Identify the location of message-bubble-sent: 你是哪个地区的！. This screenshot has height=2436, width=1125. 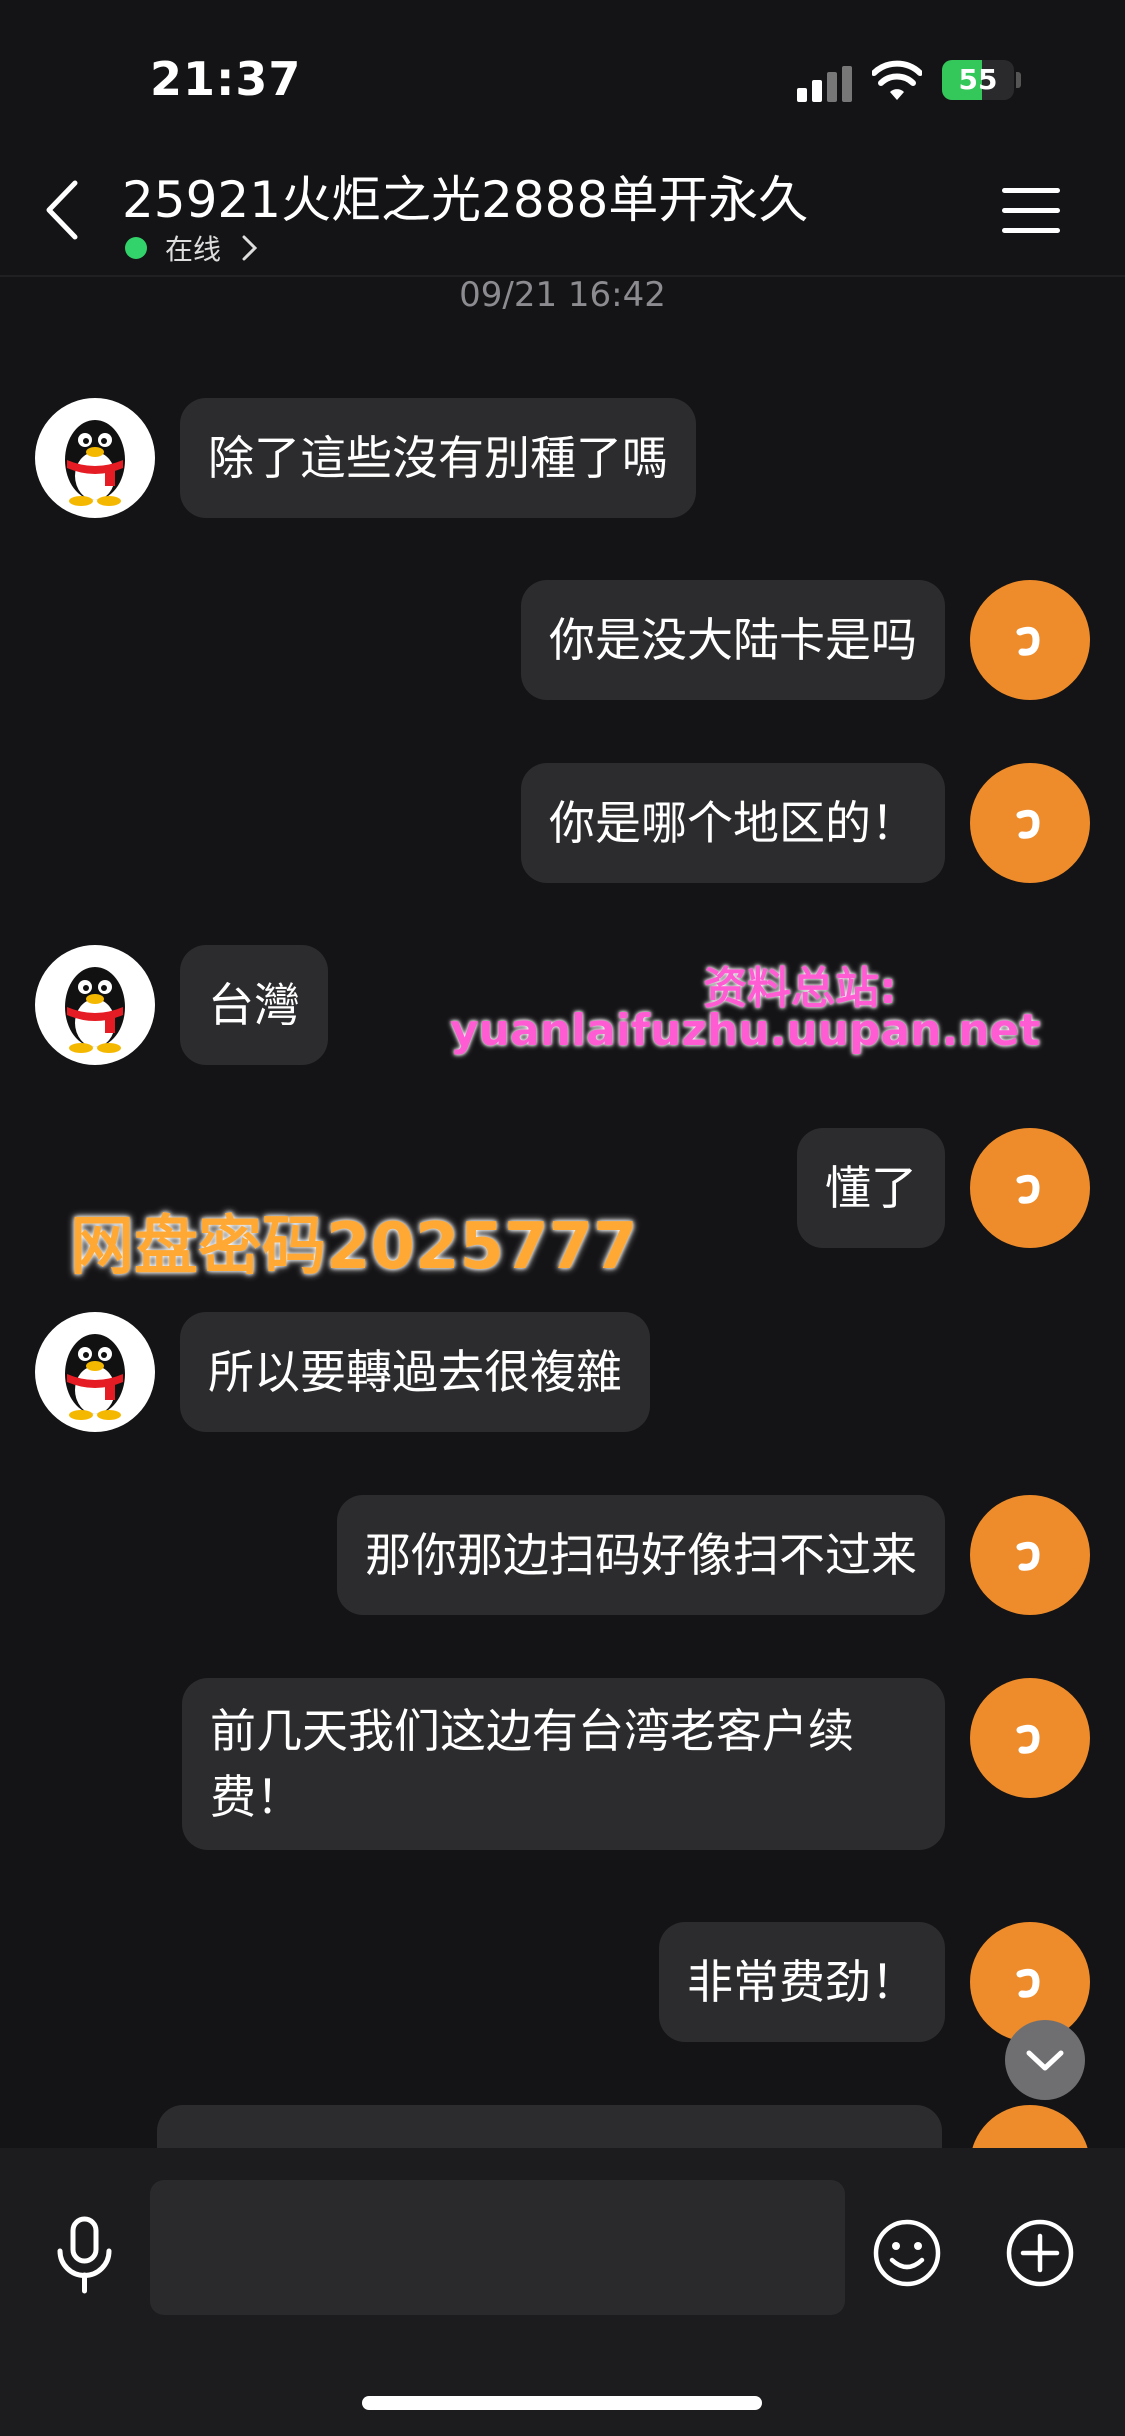
(733, 823).